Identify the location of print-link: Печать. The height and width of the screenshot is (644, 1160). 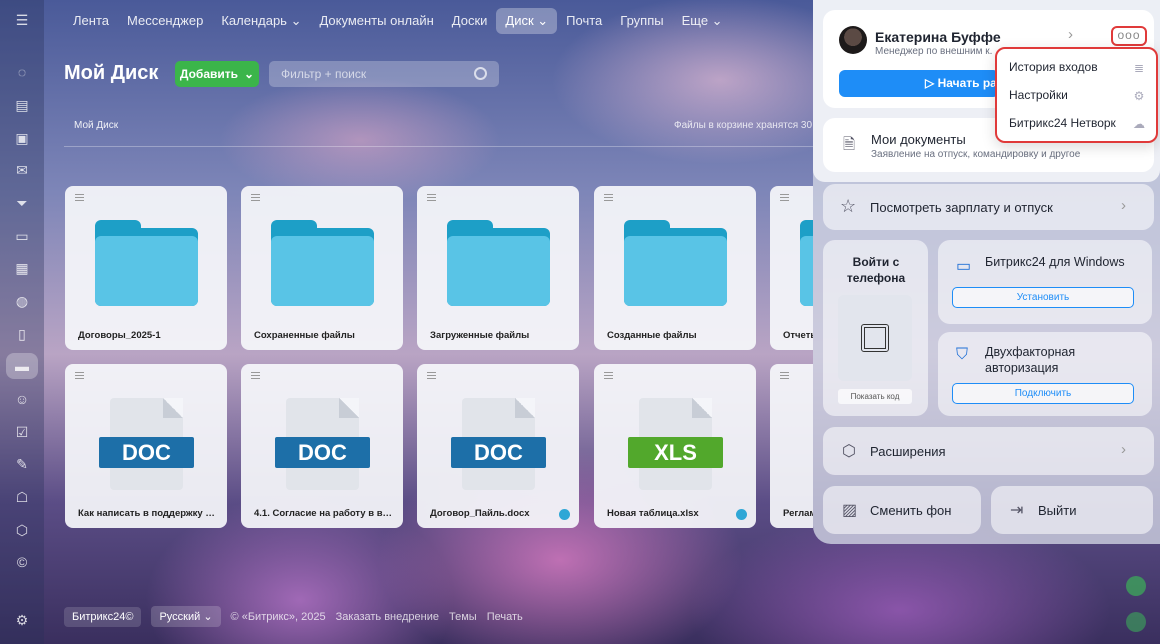
(505, 617).